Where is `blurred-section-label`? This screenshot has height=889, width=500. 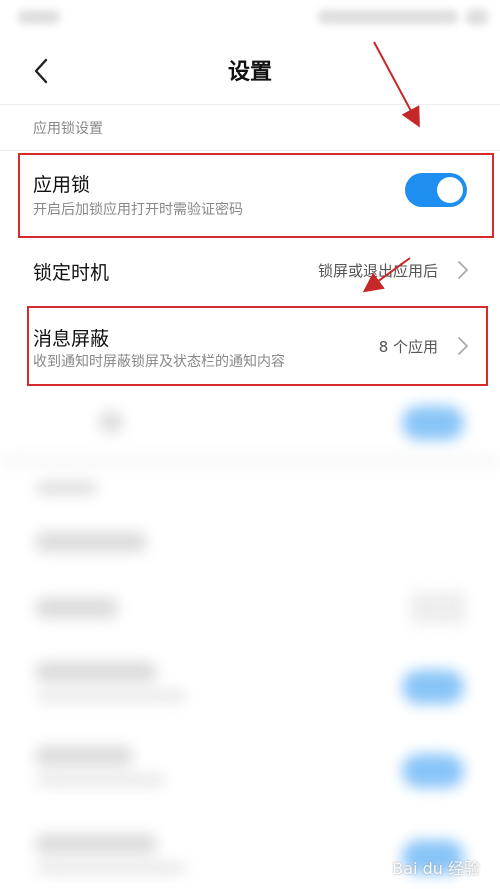 blurred-section-label is located at coordinates (67, 488).